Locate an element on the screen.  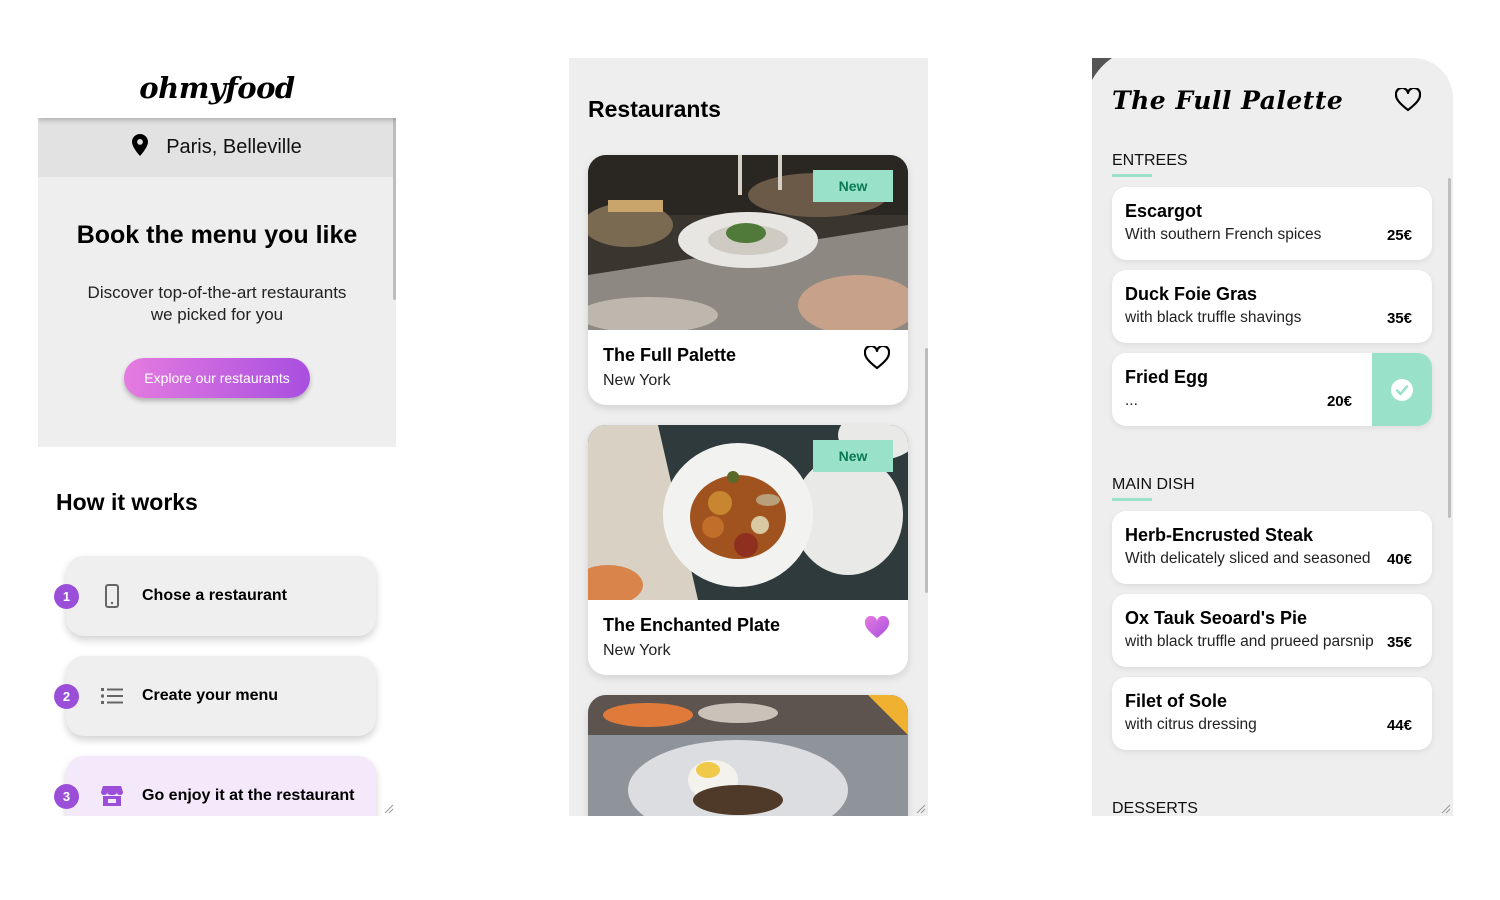
restaurant-name: The Full Palette is located at coordinates (670, 355).